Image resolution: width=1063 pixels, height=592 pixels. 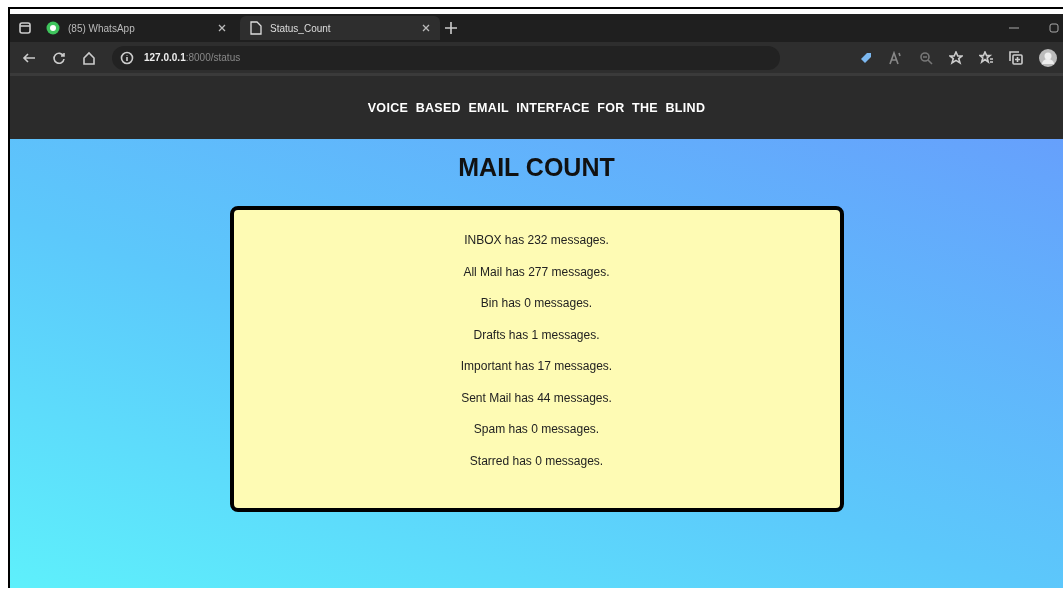 I want to click on add-favorite-icon, so click(x=956, y=57).